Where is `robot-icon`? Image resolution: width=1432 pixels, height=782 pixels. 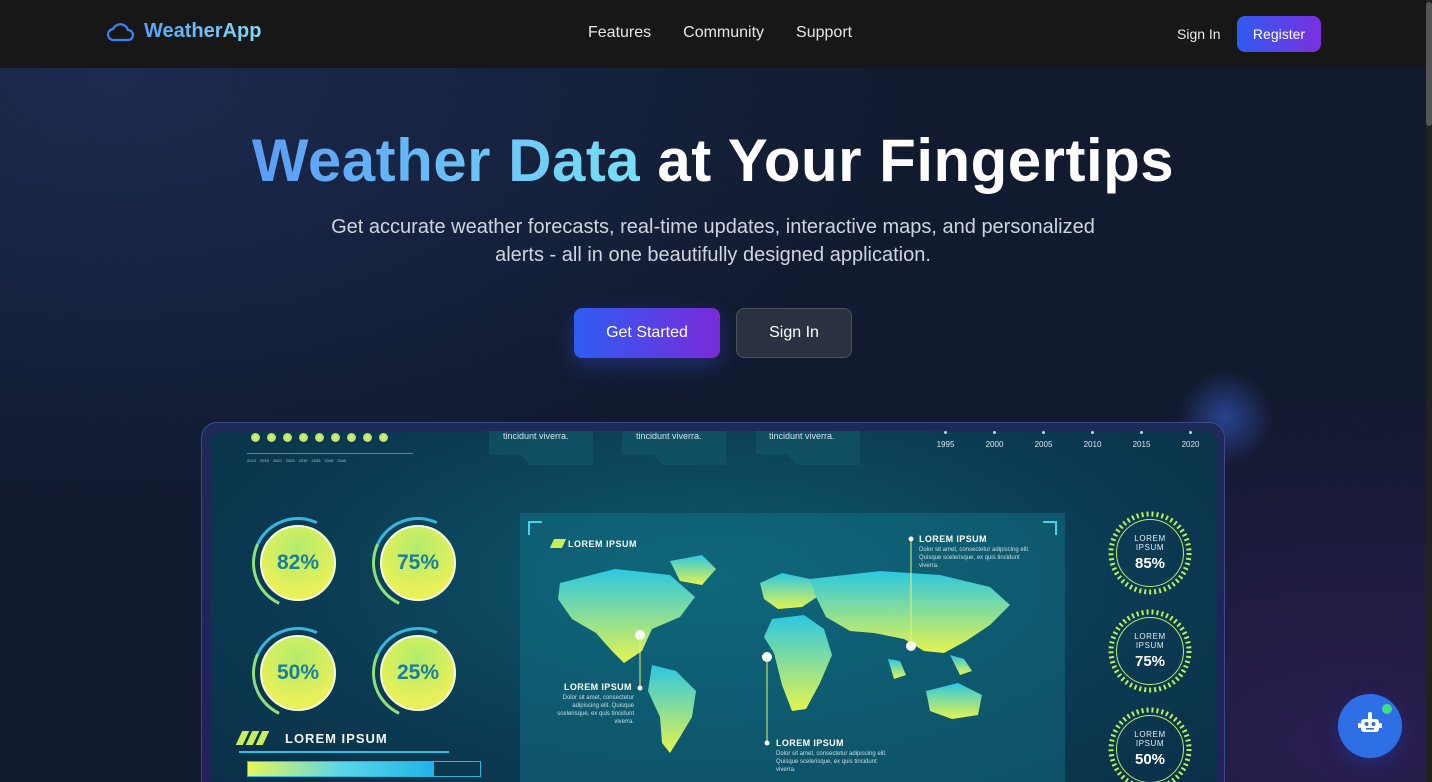
robot-icon is located at coordinates (1370, 726).